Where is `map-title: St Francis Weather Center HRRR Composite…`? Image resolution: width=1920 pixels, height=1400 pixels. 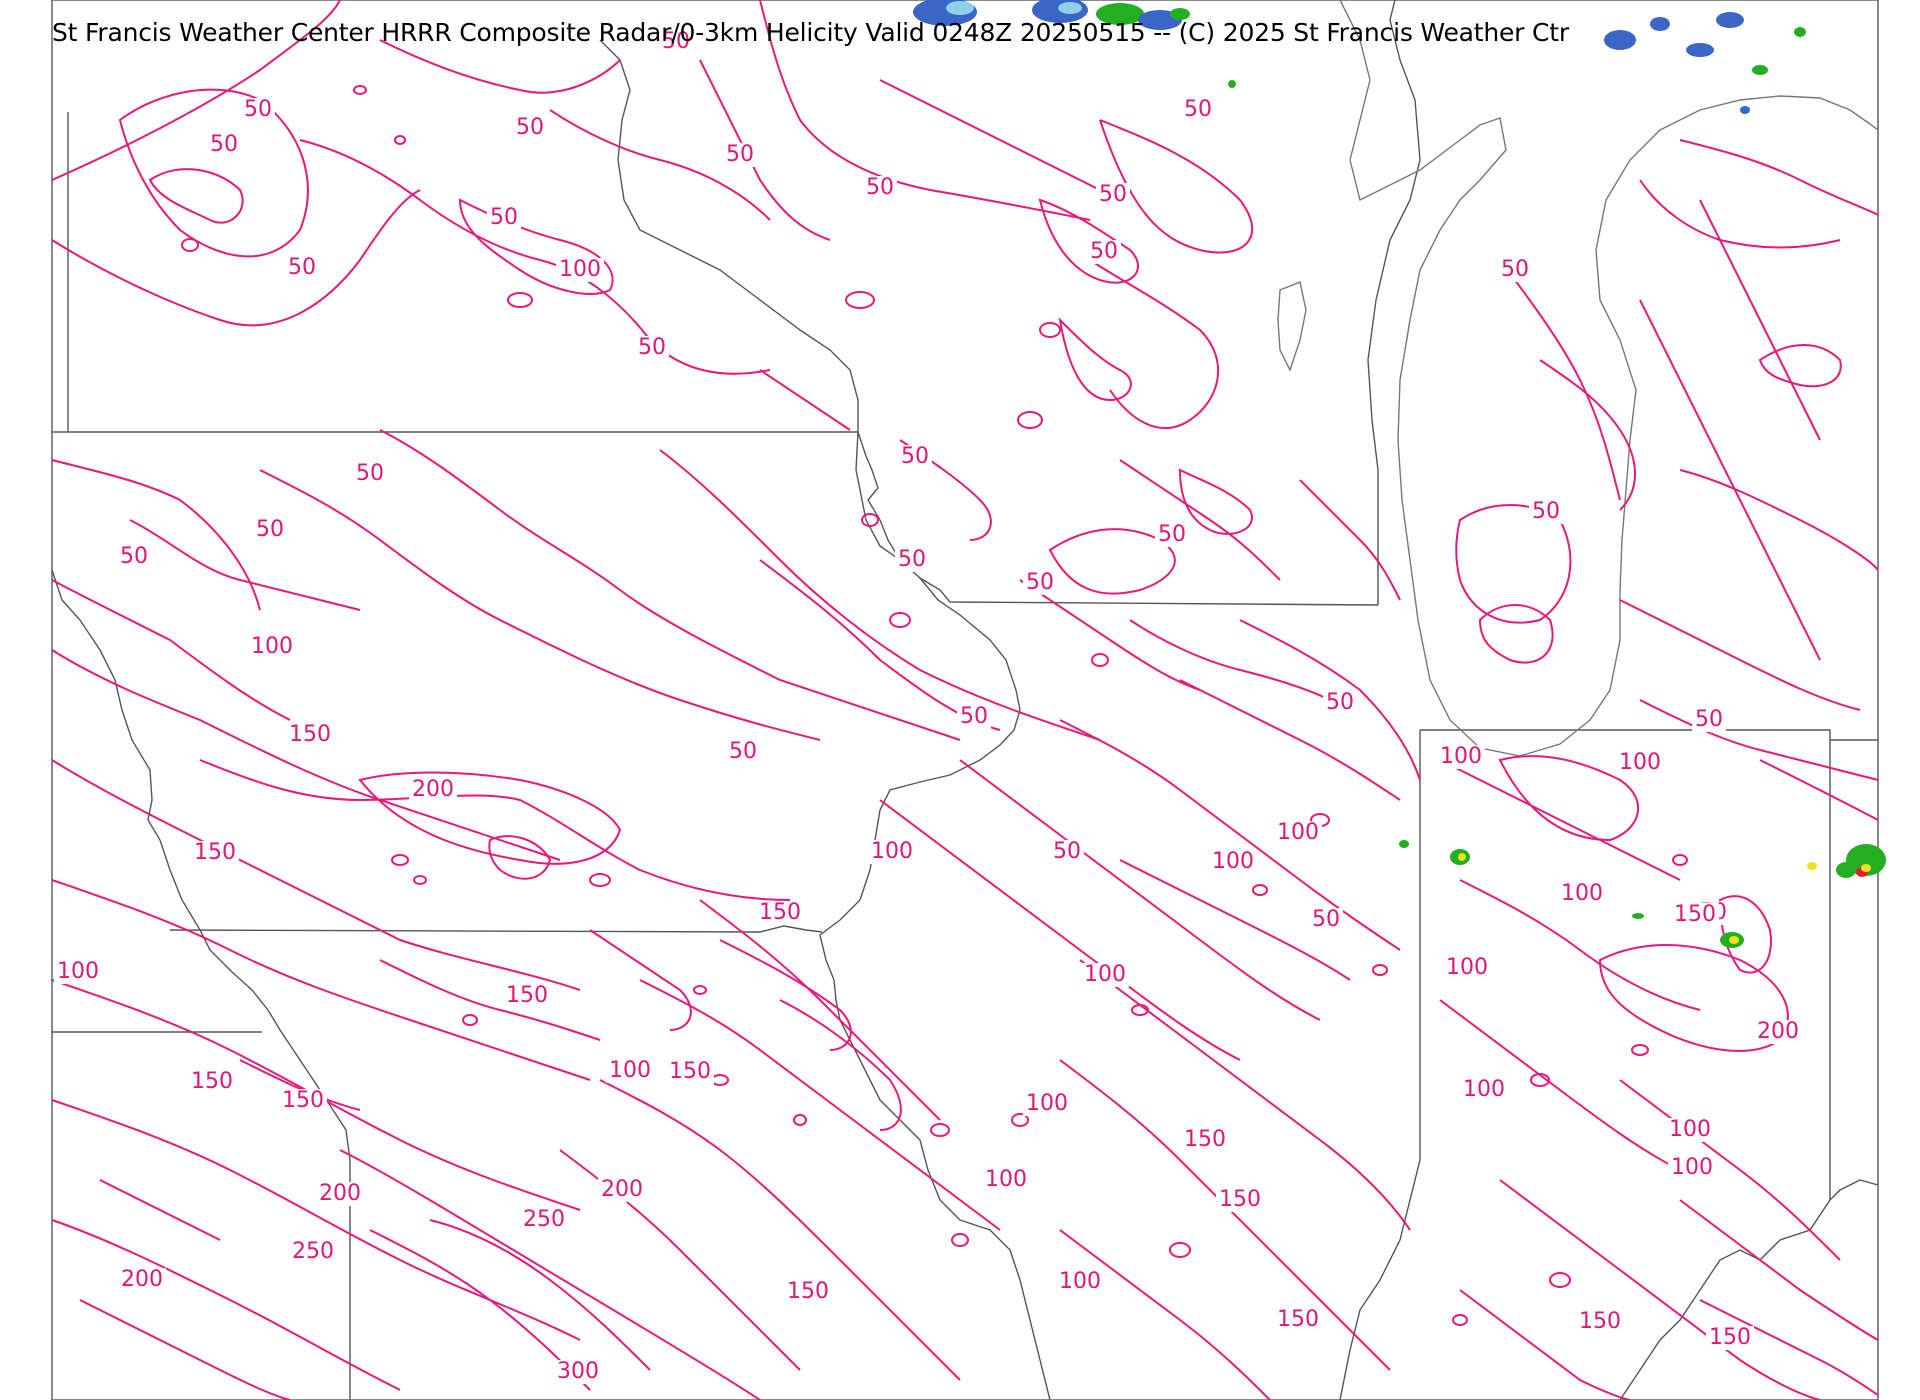
map-title: St Francis Weather Center HRRR Composite… is located at coordinates (810, 32).